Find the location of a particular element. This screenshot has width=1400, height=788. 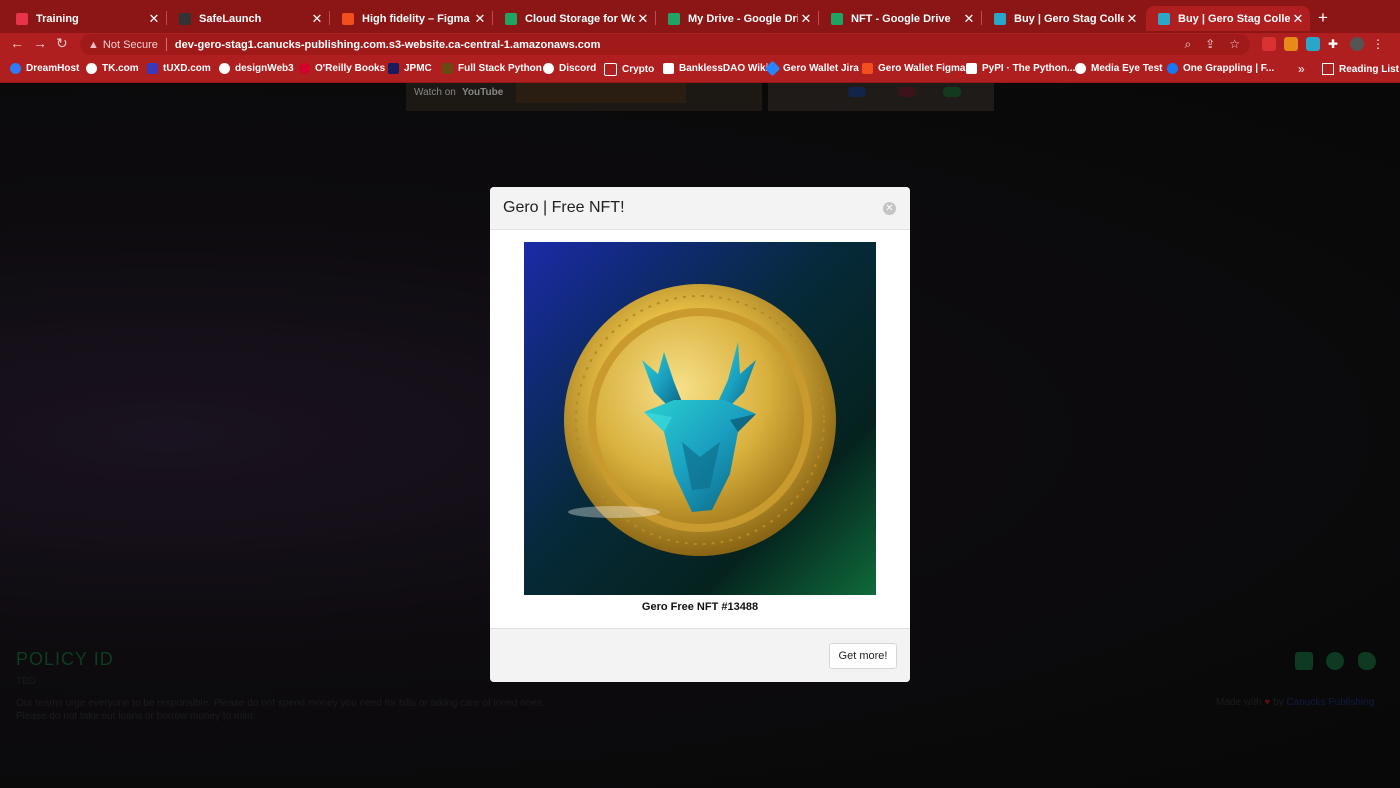

tab-safelaunch: SafeLaunch ✕ is located at coordinates (248, 18).